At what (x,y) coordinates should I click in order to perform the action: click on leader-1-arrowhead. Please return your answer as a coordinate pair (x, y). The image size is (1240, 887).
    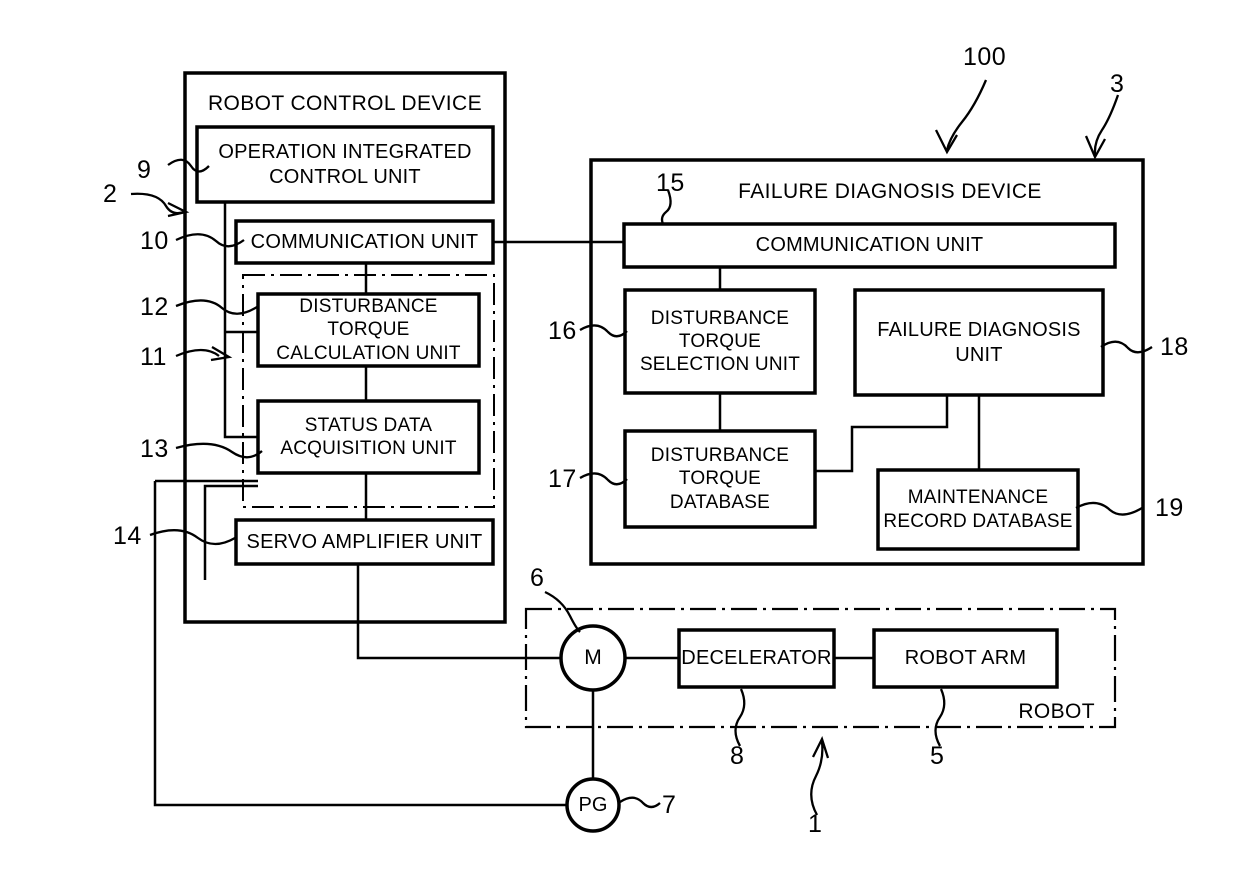
    Looking at the image, I should click on (820, 747).